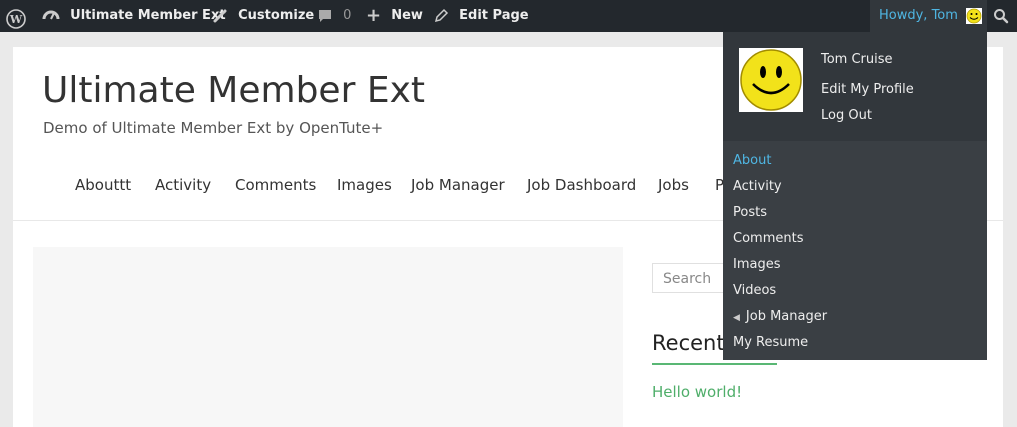 Image resolution: width=1017 pixels, height=427 pixels. Describe the element at coordinates (183, 185) in the screenshot. I see `nav-item-activity: Activity` at that location.